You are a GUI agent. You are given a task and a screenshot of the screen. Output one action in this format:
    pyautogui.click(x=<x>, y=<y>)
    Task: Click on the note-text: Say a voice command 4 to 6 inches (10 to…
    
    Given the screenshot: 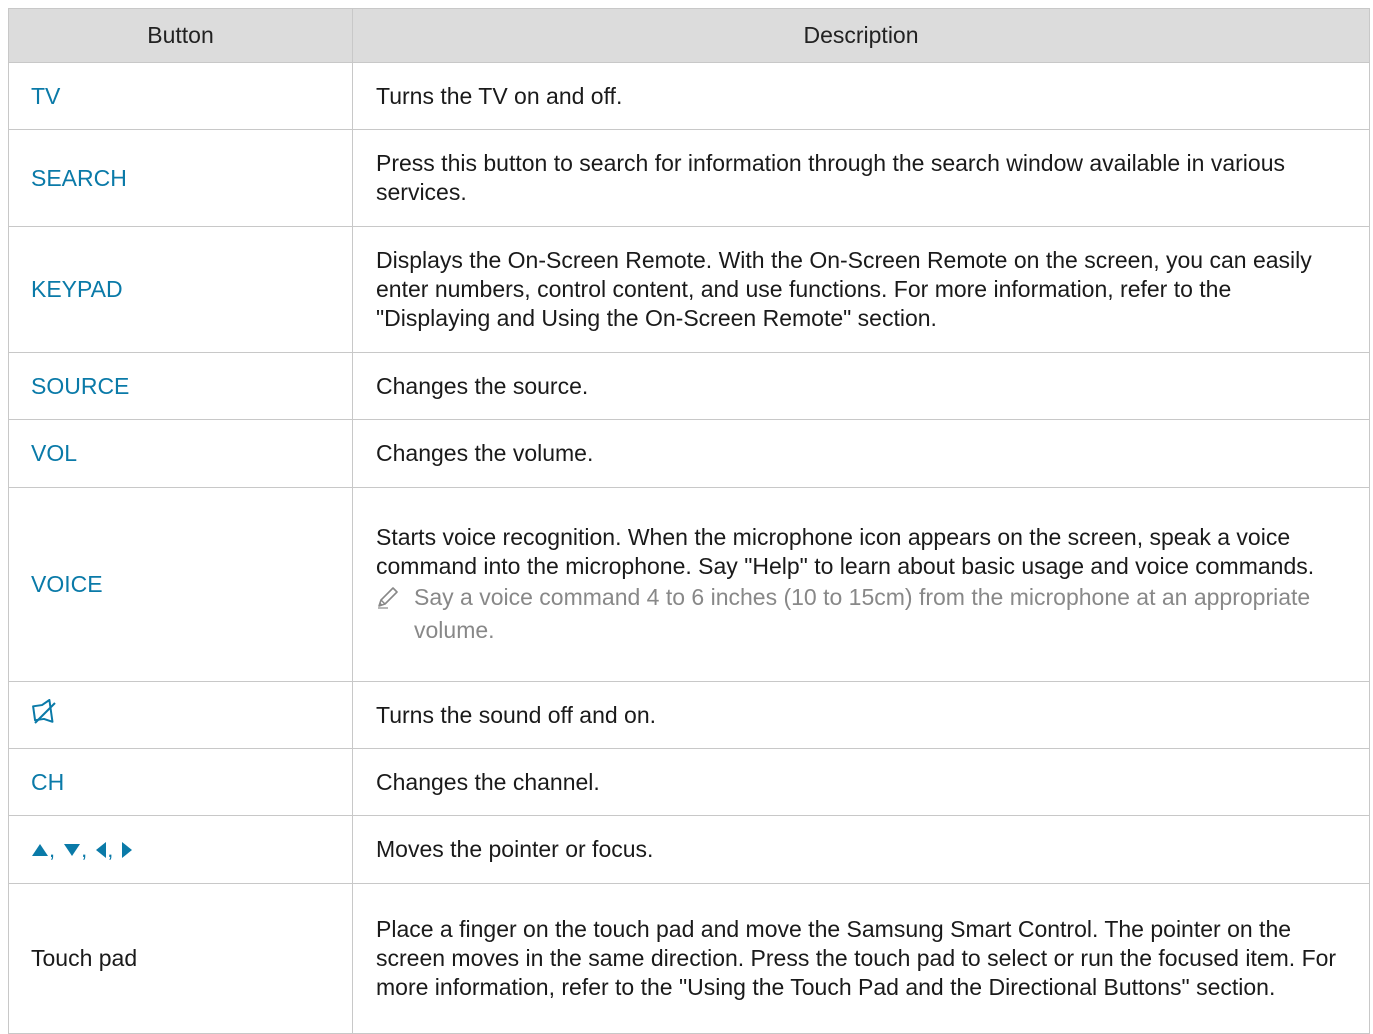 What is the action you would take?
    pyautogui.click(x=862, y=613)
    